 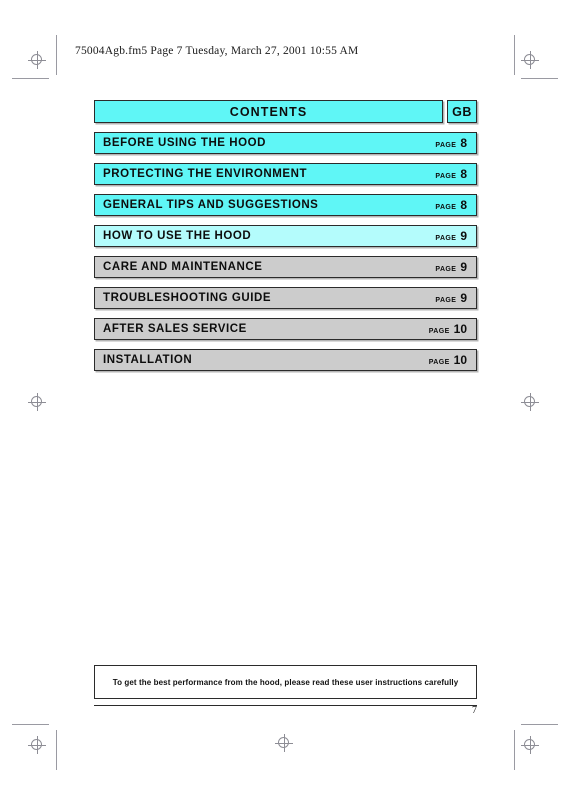 I want to click on crop-line-bottom-left-horizontal, so click(x=30, y=724).